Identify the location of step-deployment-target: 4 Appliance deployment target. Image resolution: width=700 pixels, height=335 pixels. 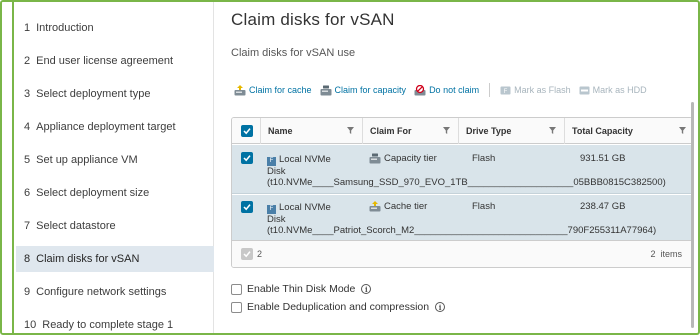
(115, 127).